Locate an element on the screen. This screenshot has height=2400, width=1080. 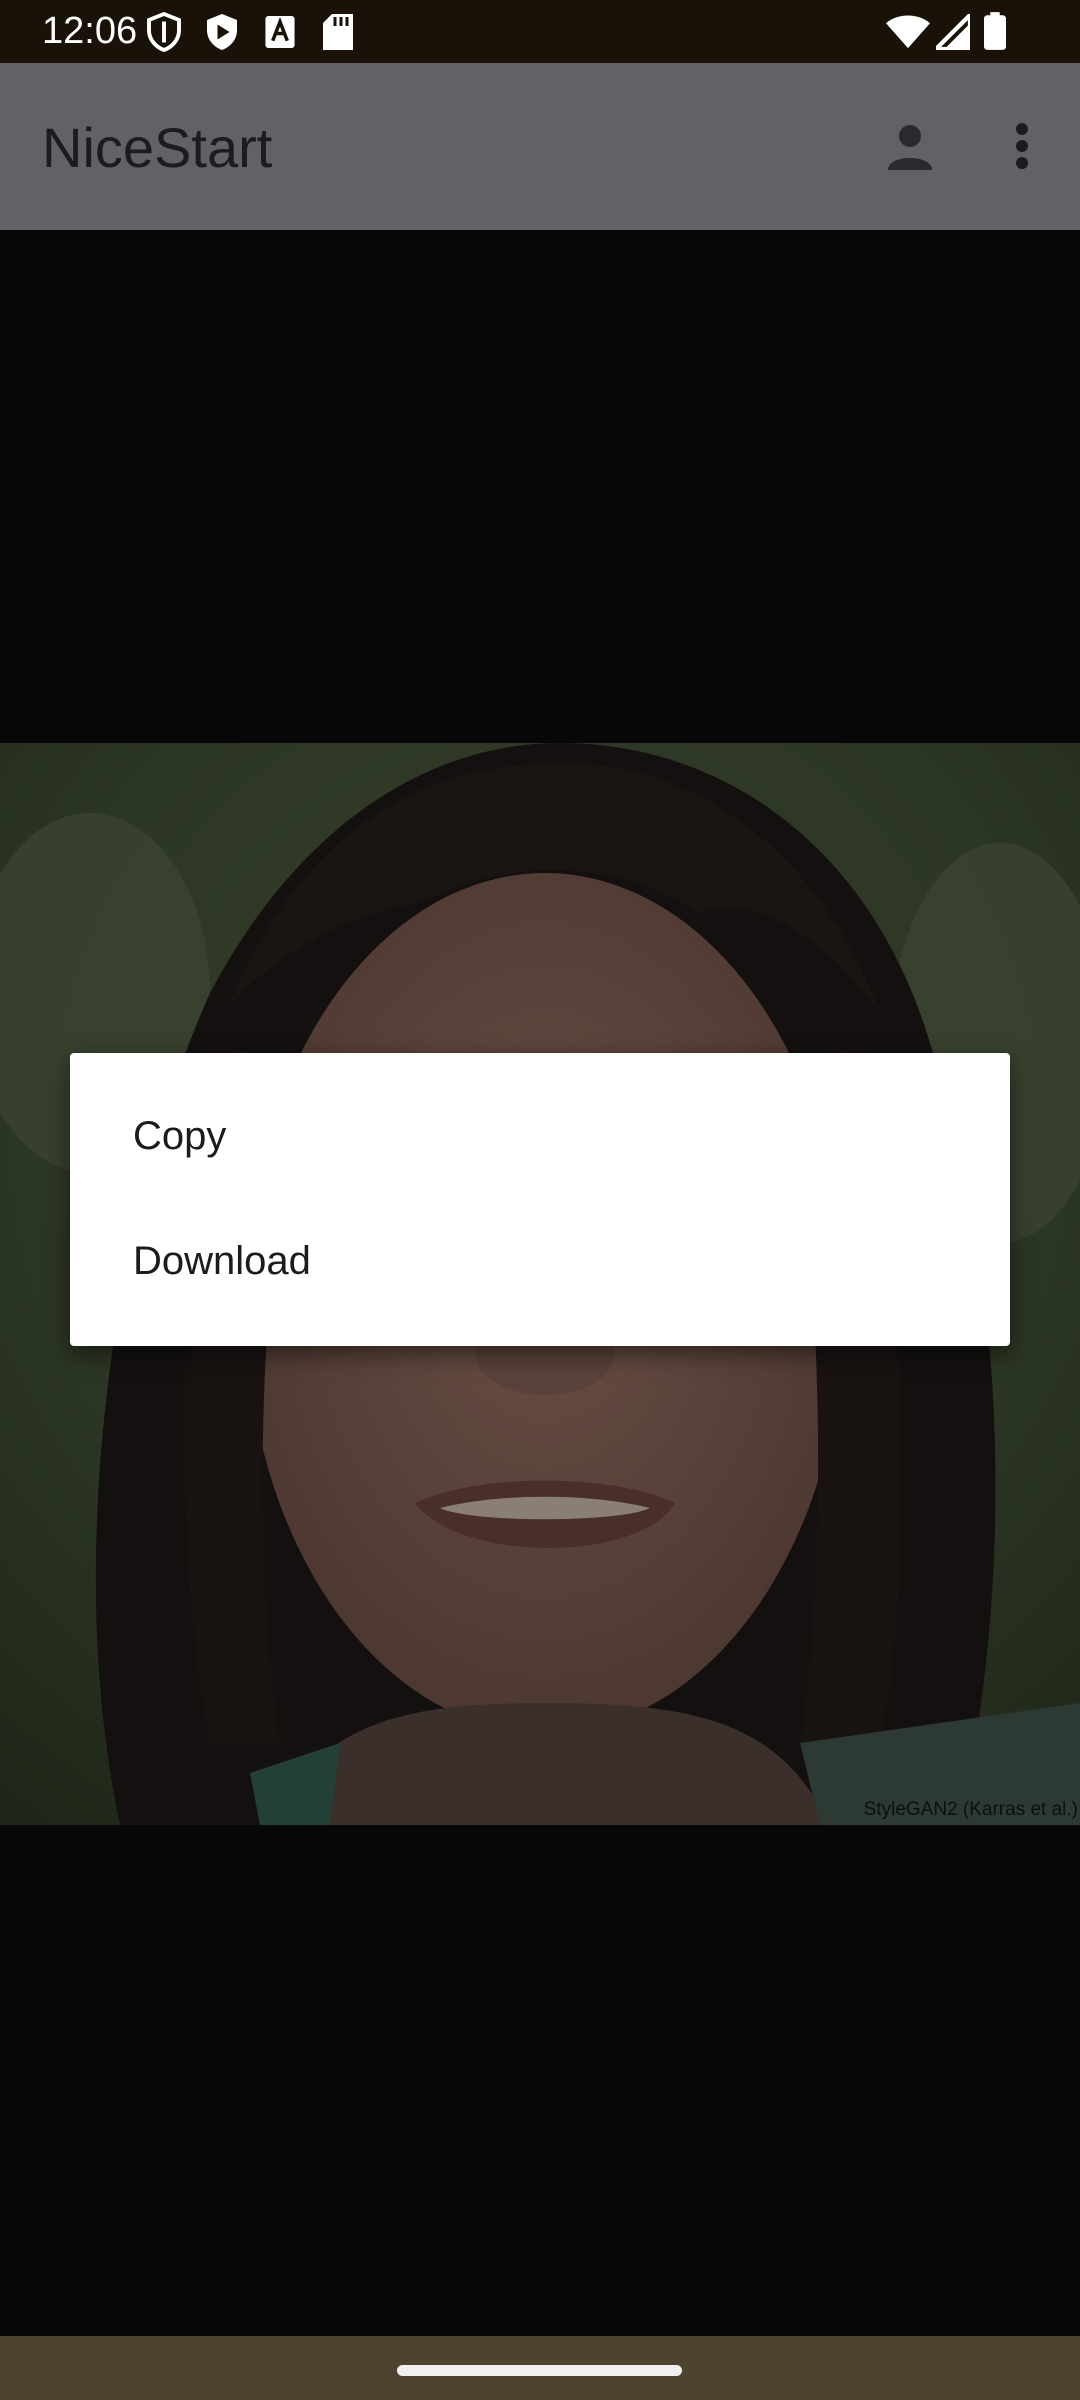
status-time: 12:06 is located at coordinates (90, 31).